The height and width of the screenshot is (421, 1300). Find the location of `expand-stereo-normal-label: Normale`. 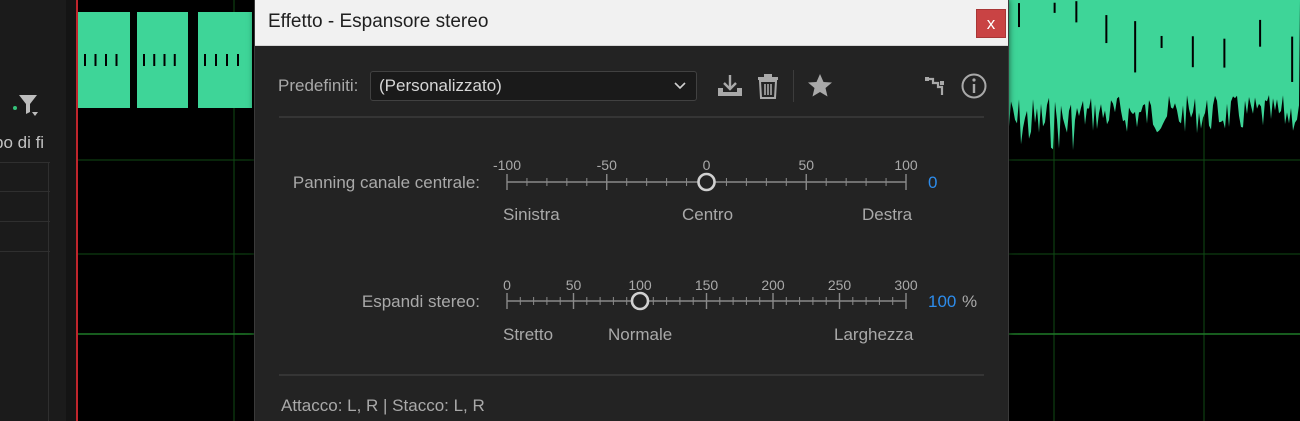

expand-stereo-normal-label: Normale is located at coordinates (640, 334).